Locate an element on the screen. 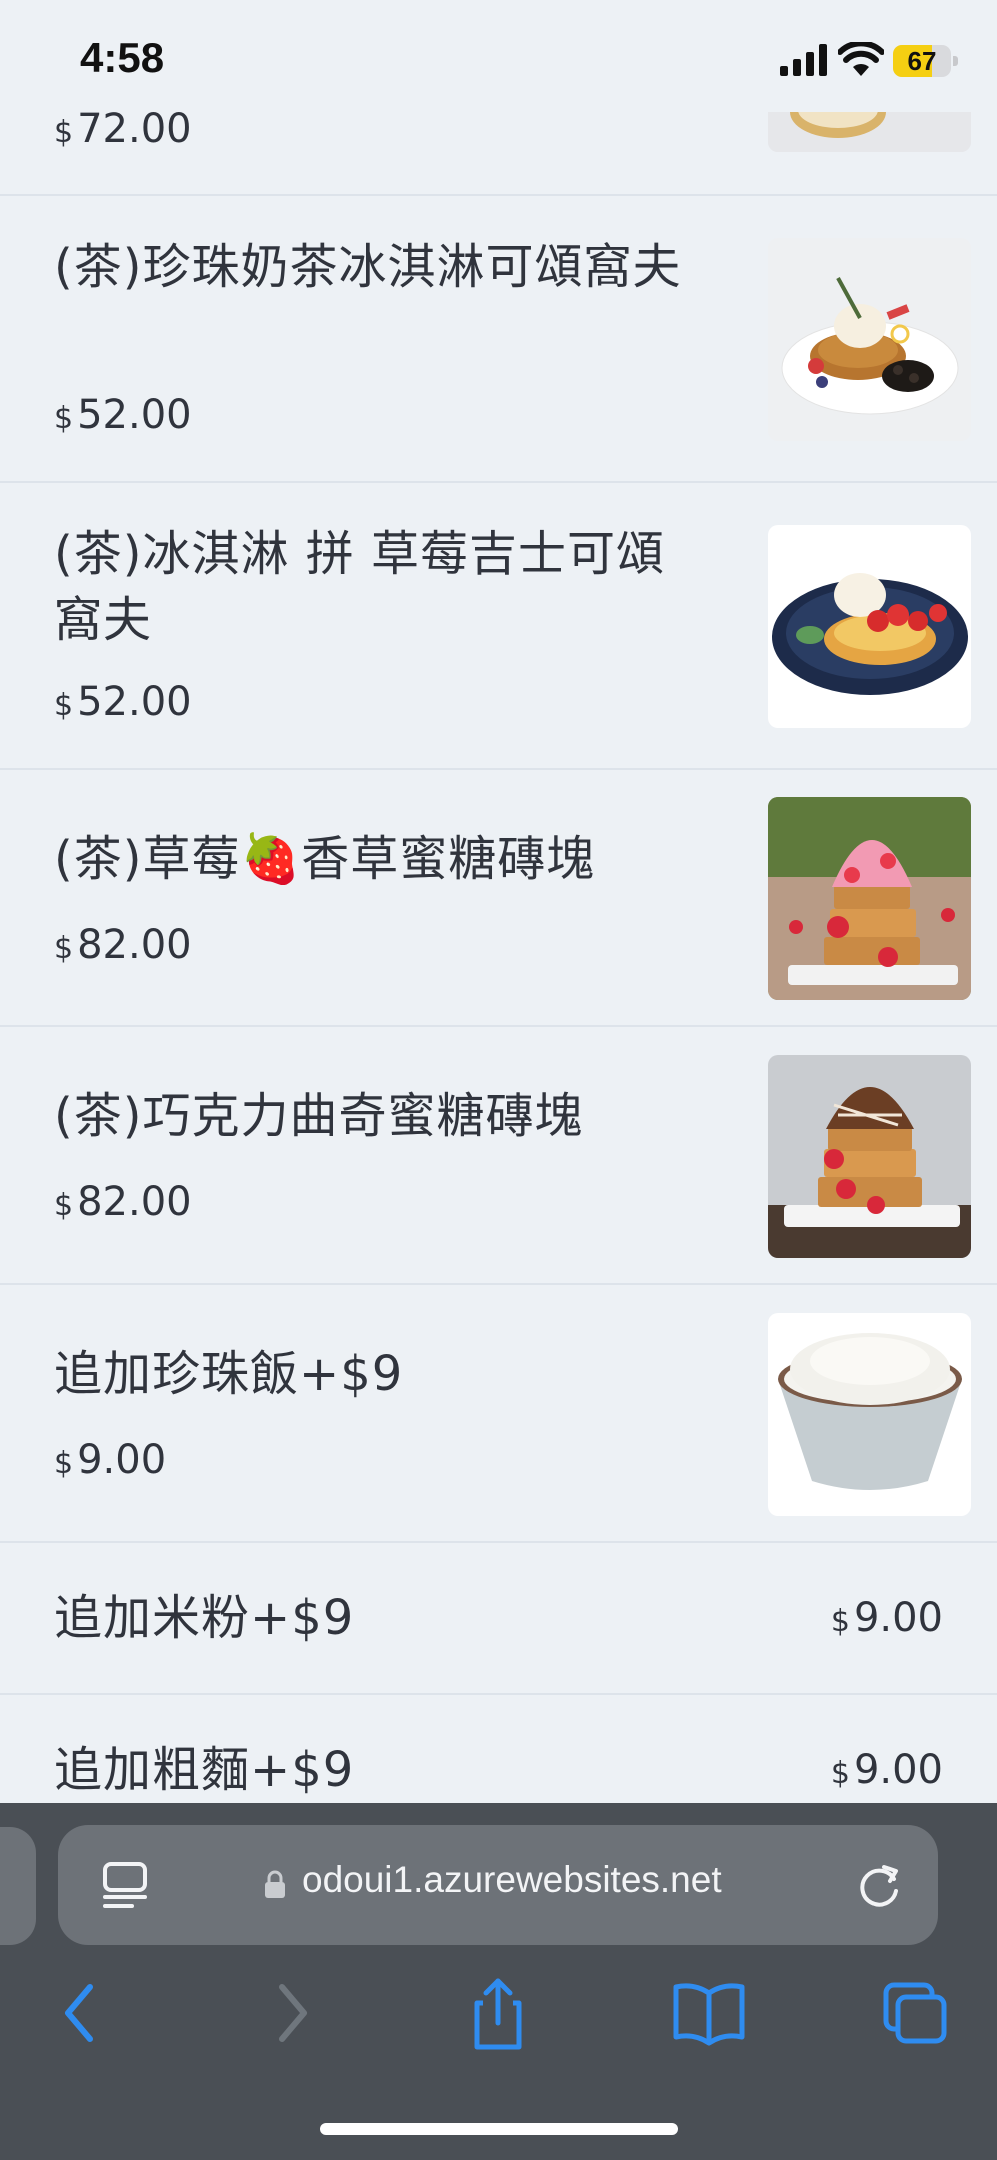 The height and width of the screenshot is (2160, 997). wifi-icon is located at coordinates (861, 59).